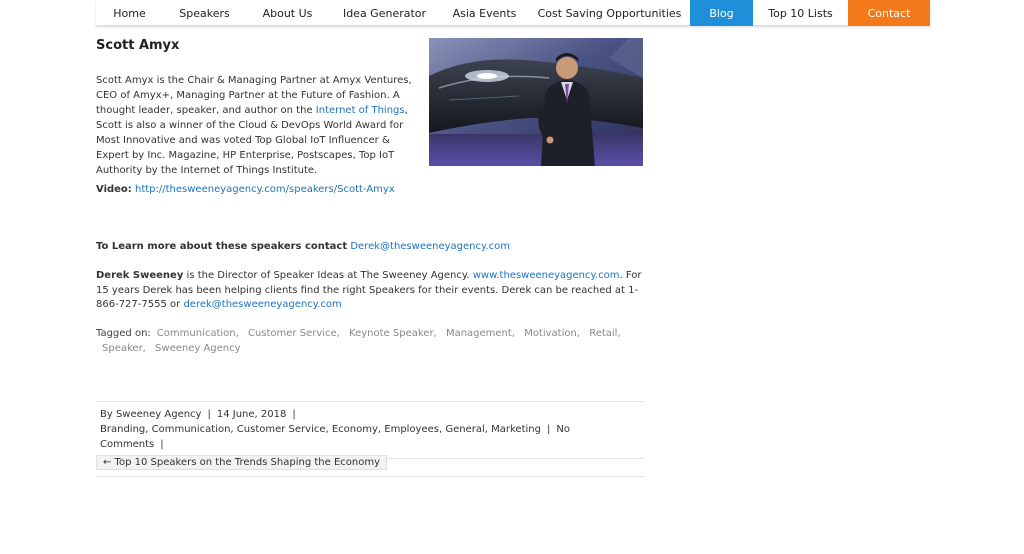  Describe the element at coordinates (546, 275) in the screenshot. I see `agency-site-link: www.thesweeneyagency.com` at that location.